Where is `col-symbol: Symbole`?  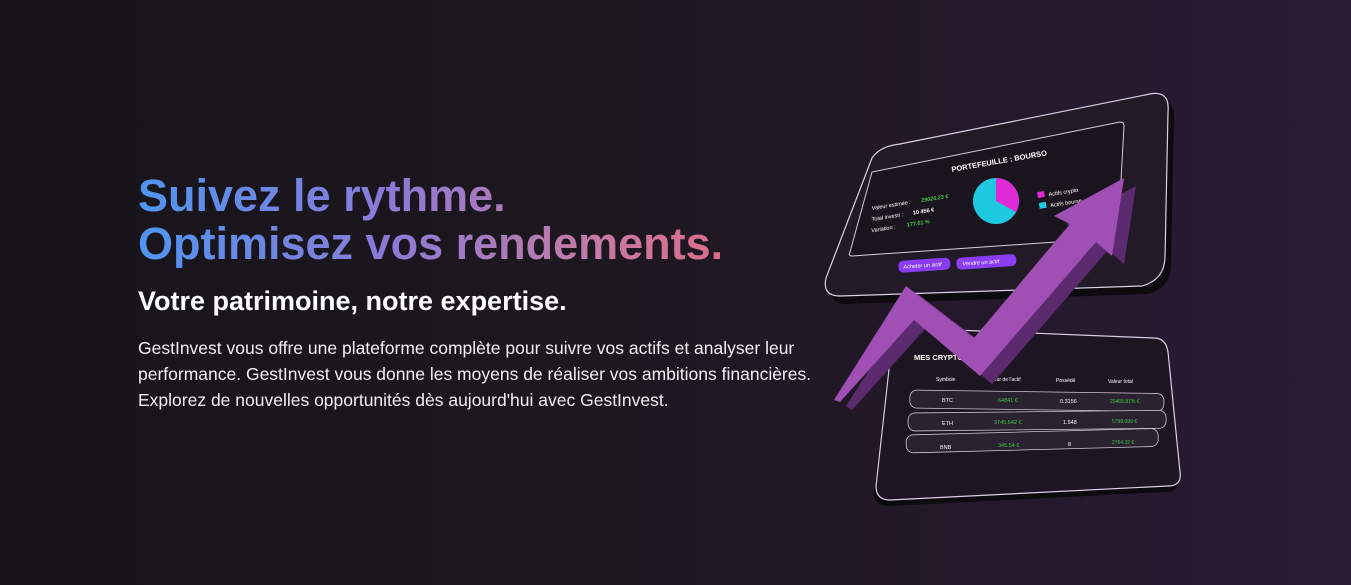 col-symbol: Symbole is located at coordinates (946, 380).